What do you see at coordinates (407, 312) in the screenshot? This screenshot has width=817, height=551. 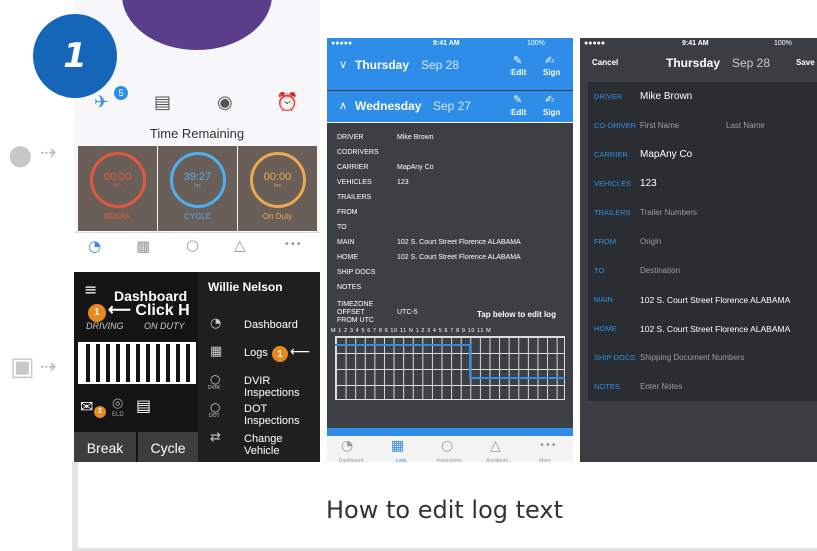 I see `timezone-value: UTC-5` at bounding box center [407, 312].